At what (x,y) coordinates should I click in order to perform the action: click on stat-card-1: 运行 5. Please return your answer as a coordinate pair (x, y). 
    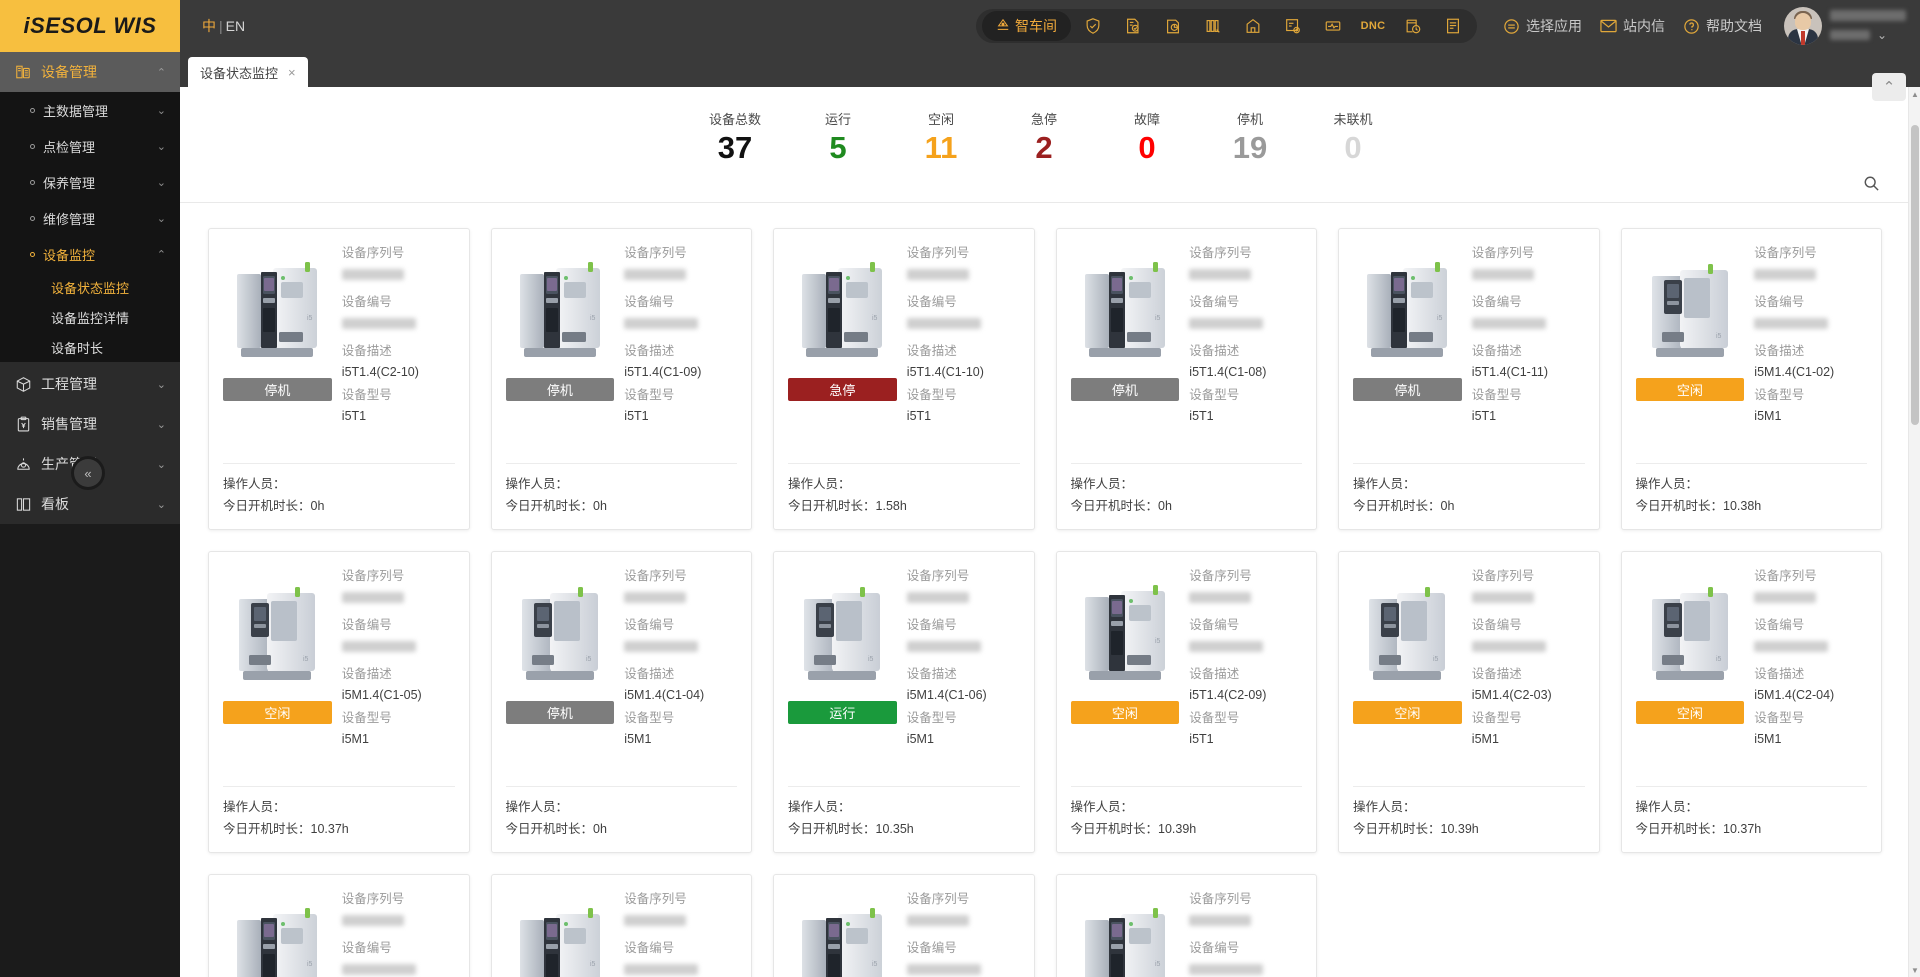
    Looking at the image, I should click on (838, 137).